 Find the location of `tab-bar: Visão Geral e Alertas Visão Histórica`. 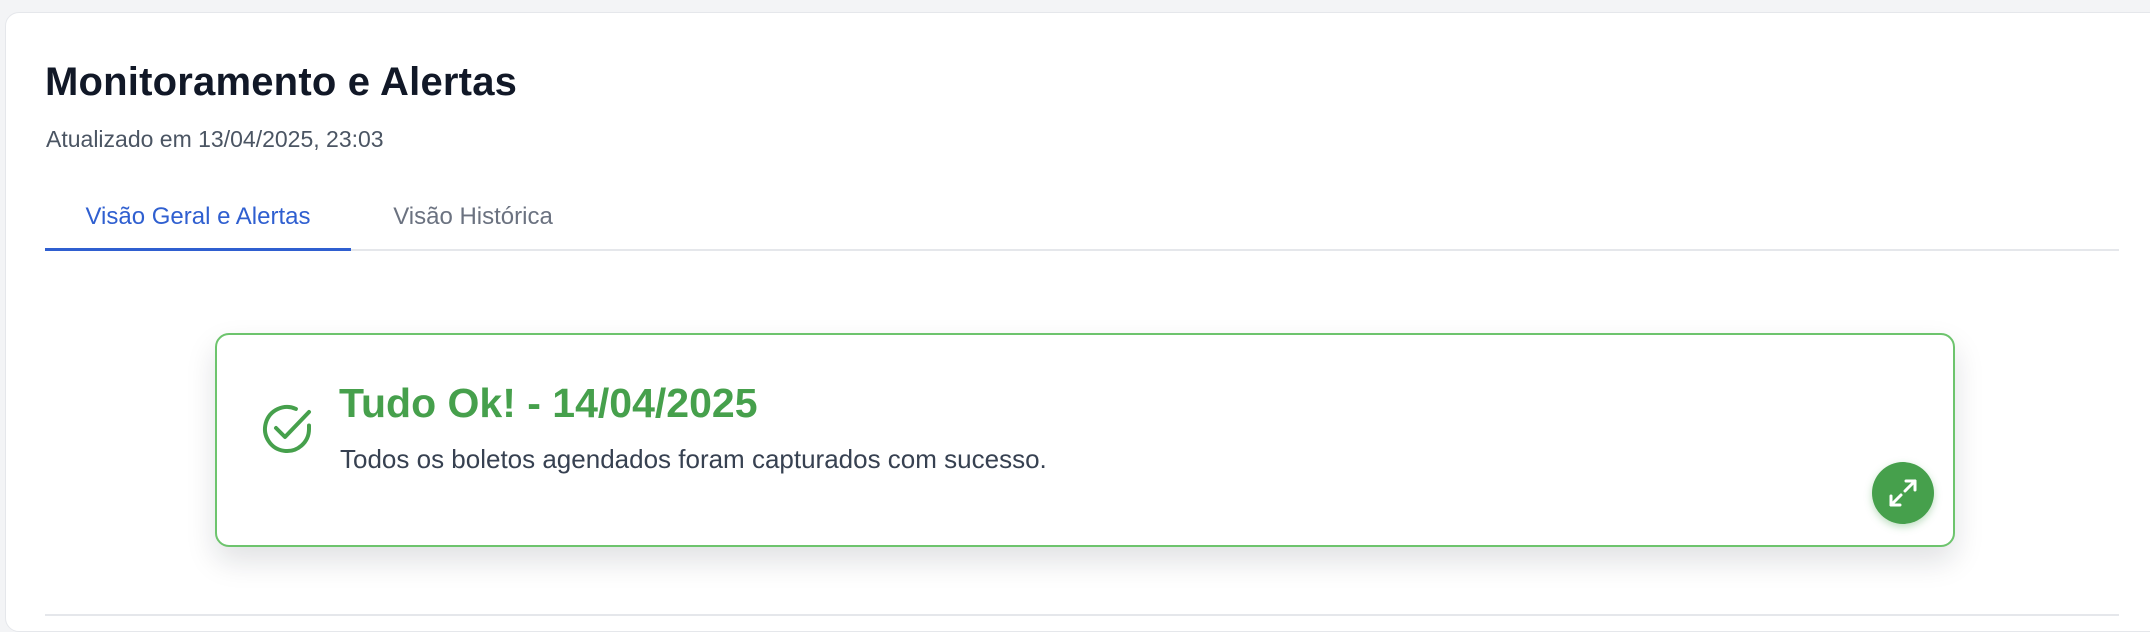

tab-bar: Visão Geral e Alertas Visão Histórica is located at coordinates (1082, 221).